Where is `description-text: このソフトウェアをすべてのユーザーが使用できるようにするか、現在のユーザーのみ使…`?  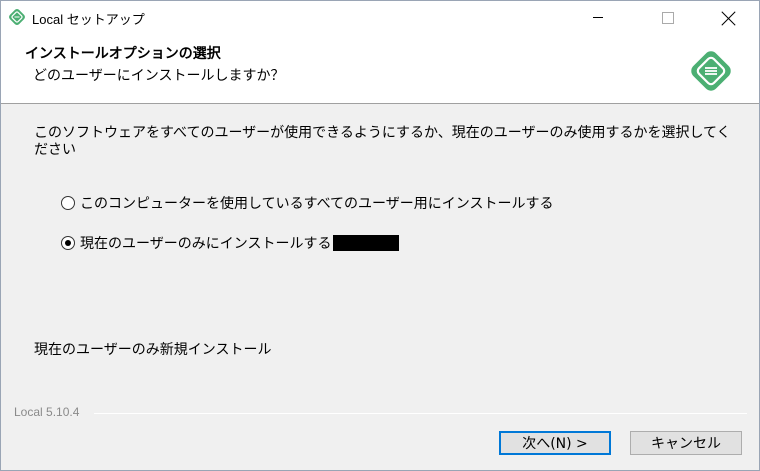 description-text: このソフトウェアをすべてのユーザーが使用できるようにするか、現在のユーザーのみ使… is located at coordinates (382, 141).